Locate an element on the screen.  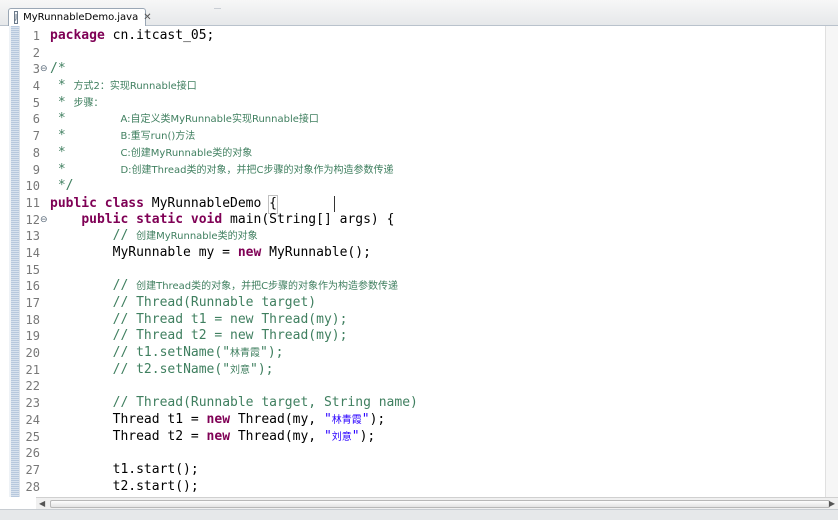
code-line: 26 is located at coordinates (429, 453).